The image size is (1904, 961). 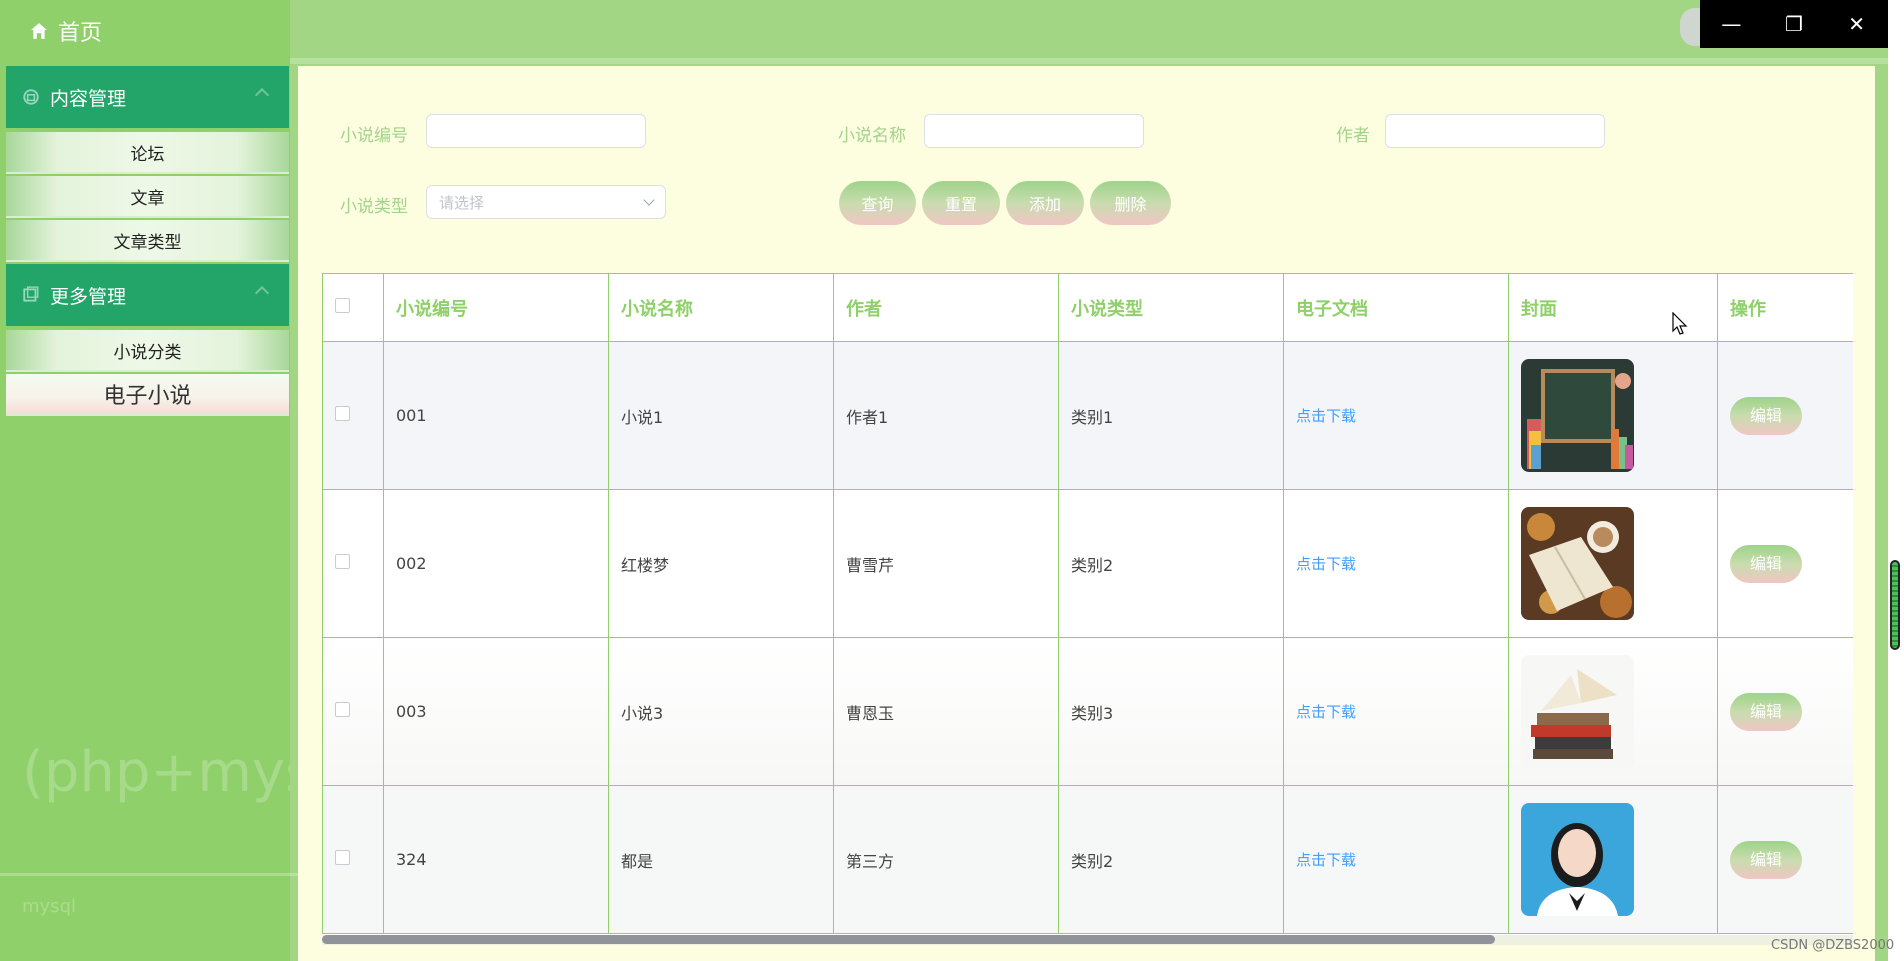 What do you see at coordinates (1833, 945) in the screenshot?
I see `watermark: CSDN @DZBS2000` at bounding box center [1833, 945].